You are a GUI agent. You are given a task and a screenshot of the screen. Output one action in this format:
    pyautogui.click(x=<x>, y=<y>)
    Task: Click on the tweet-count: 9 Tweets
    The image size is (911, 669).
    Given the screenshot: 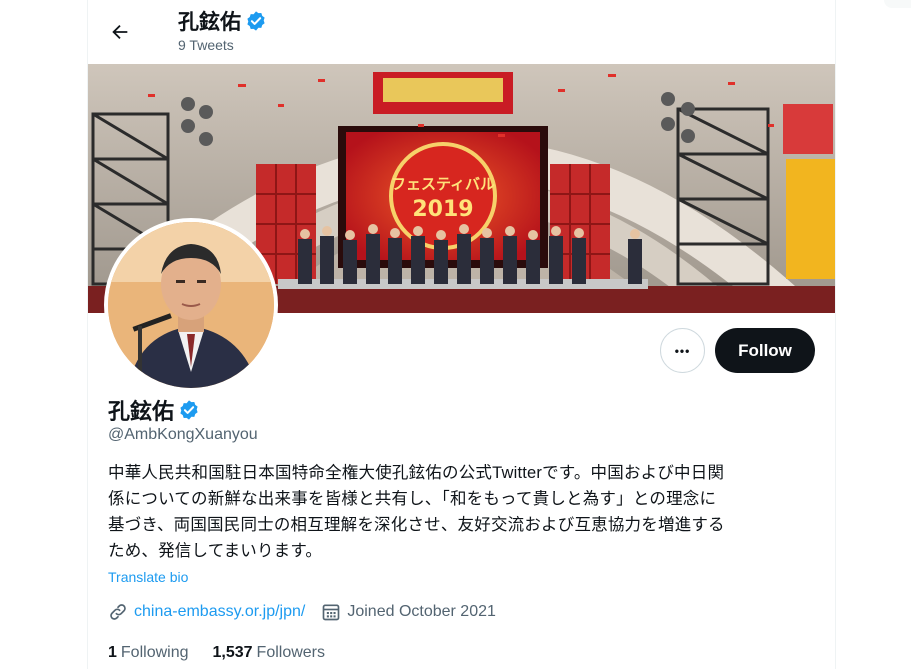 What is the action you would take?
    pyautogui.click(x=206, y=45)
    